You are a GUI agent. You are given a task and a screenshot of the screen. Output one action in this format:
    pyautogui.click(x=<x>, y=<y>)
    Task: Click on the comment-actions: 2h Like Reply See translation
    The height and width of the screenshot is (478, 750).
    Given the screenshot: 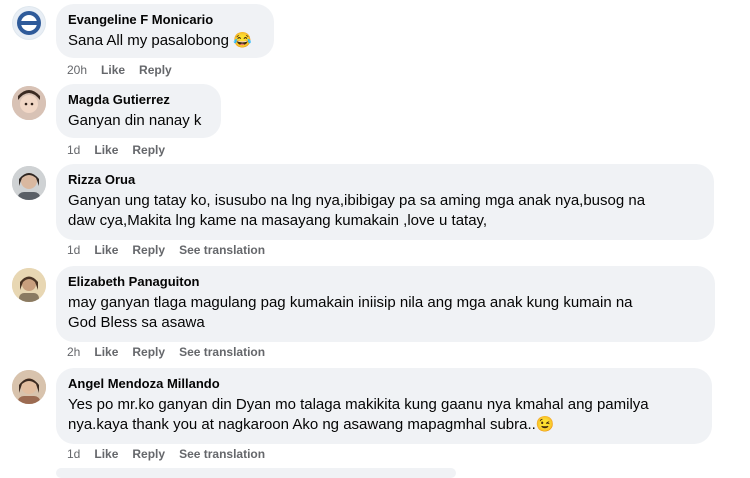 What is the action you would take?
    pyautogui.click(x=166, y=352)
    